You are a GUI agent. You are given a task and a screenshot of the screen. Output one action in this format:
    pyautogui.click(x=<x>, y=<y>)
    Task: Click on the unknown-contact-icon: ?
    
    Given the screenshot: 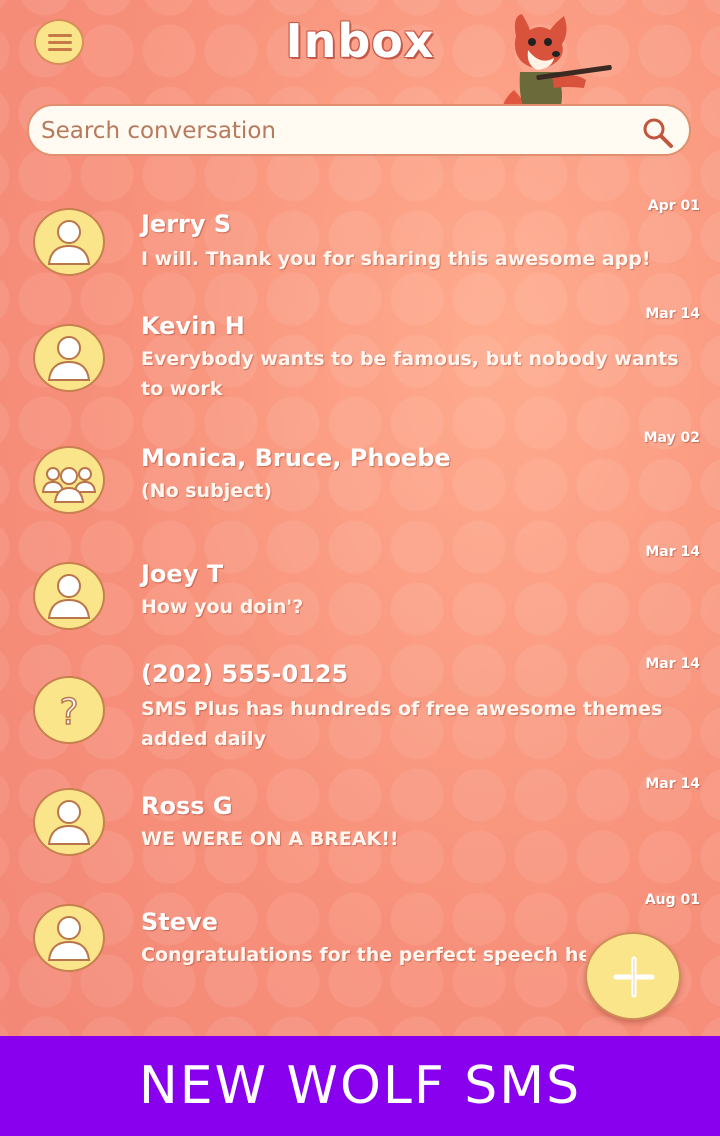 What is the action you would take?
    pyautogui.click(x=69, y=710)
    